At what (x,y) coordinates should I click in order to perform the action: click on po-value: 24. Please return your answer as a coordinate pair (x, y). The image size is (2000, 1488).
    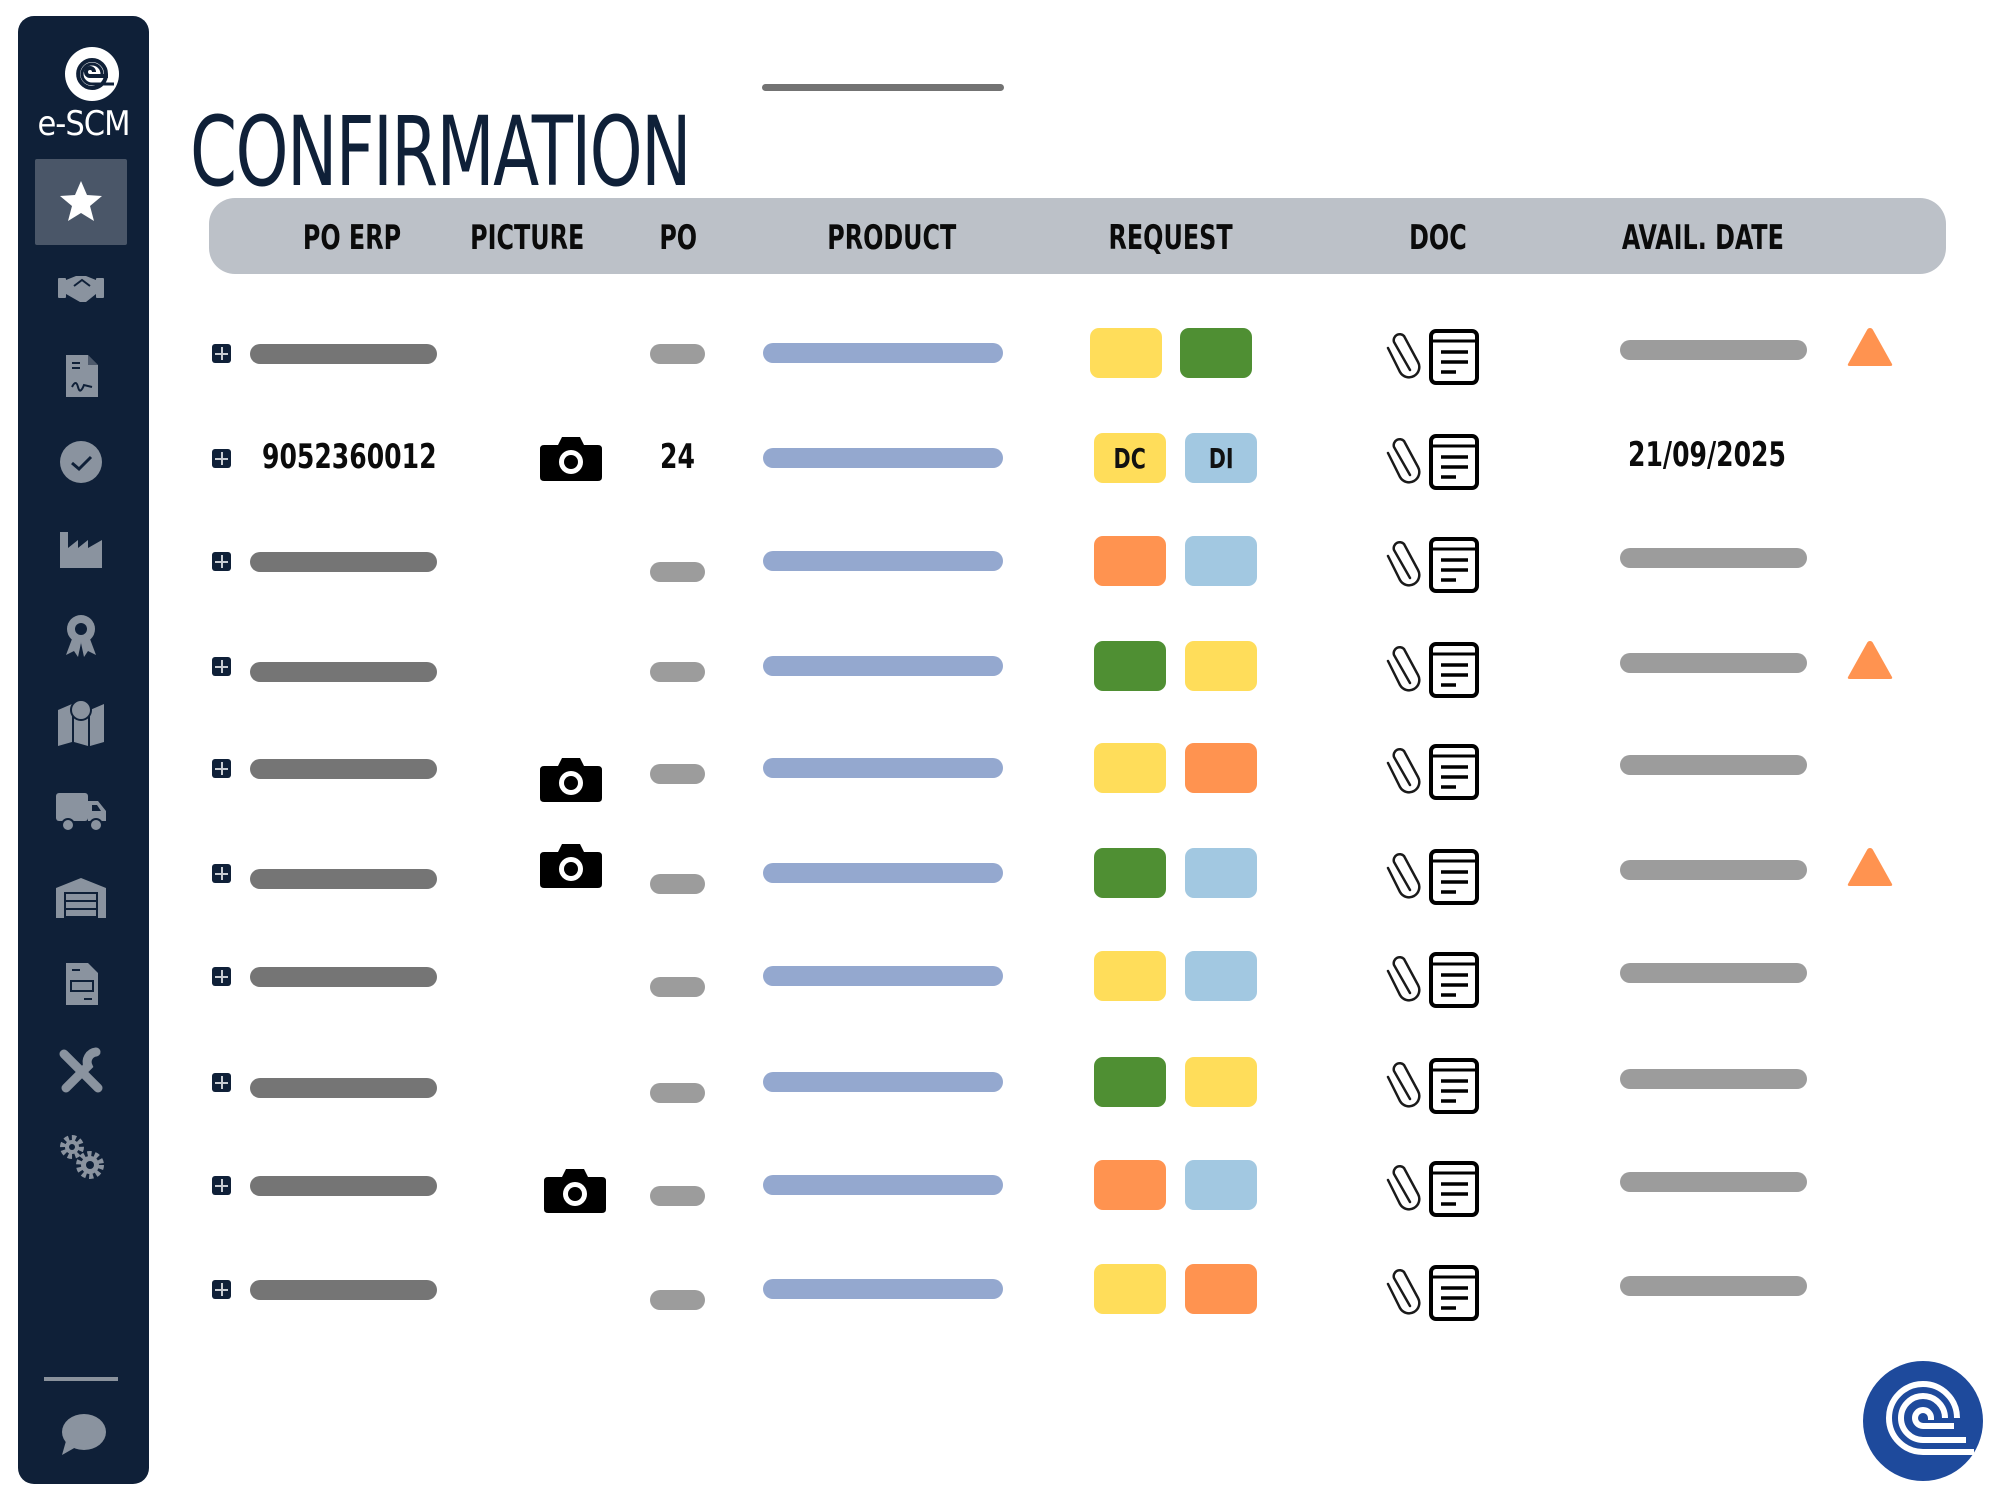
    Looking at the image, I should click on (677, 457).